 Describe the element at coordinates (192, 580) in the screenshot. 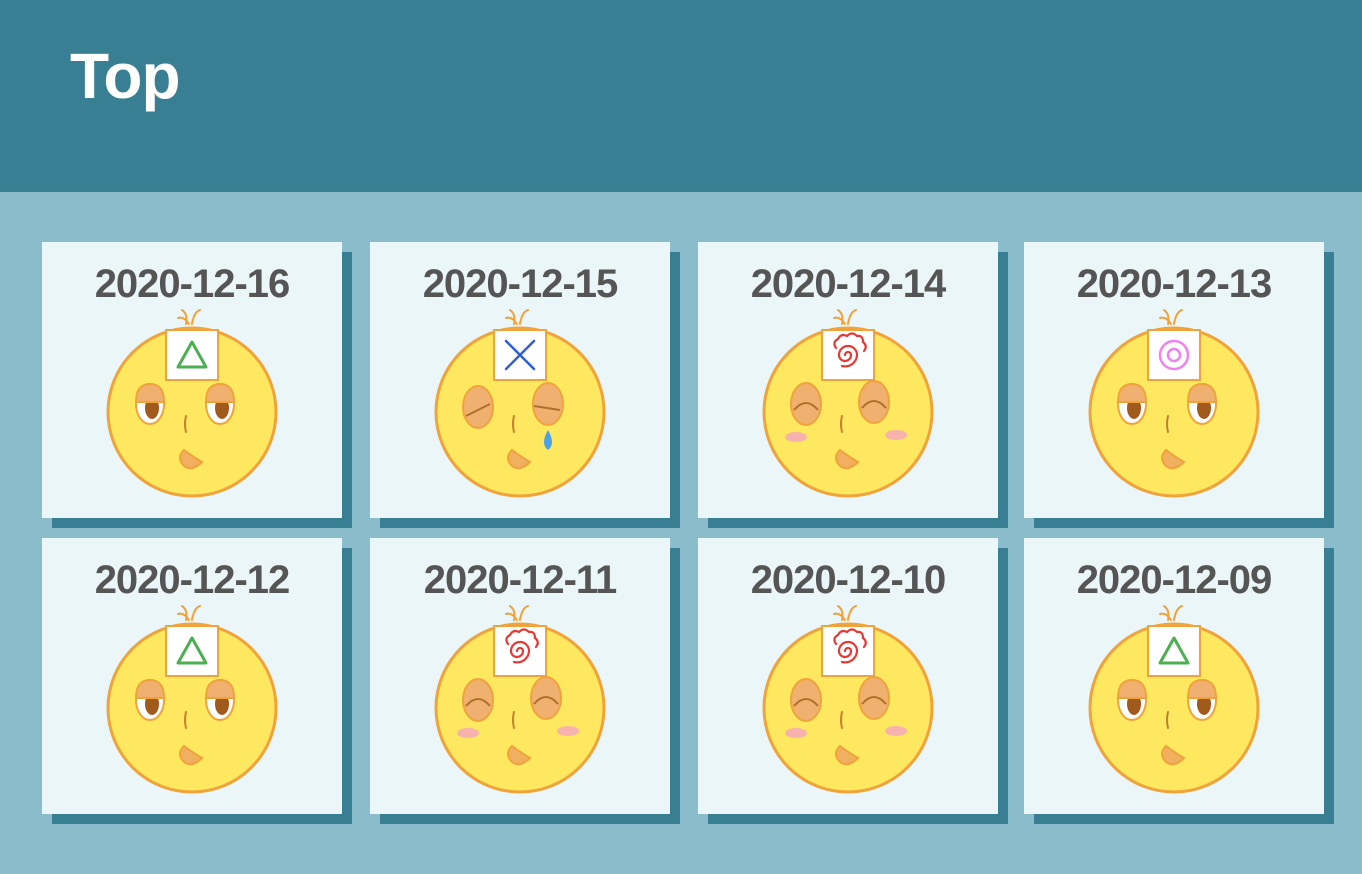

I see `card-date: 2020-12-12` at that location.